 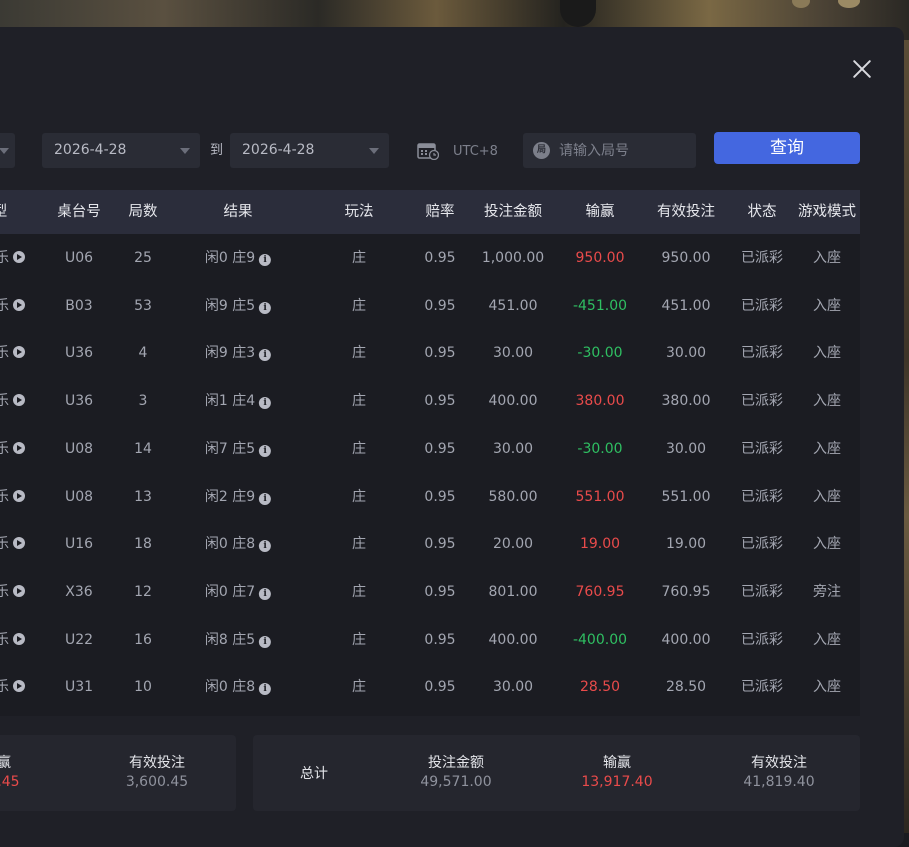 I want to click on result-text: 闲9 庄3, so click(x=230, y=353).